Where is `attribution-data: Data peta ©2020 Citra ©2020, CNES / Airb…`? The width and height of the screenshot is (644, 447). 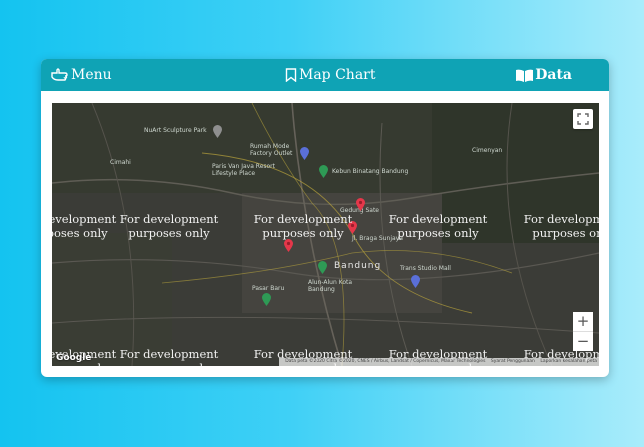
attribution-data: Data peta ©2020 Citra ©2020, CNES / Airb… is located at coordinates (385, 361).